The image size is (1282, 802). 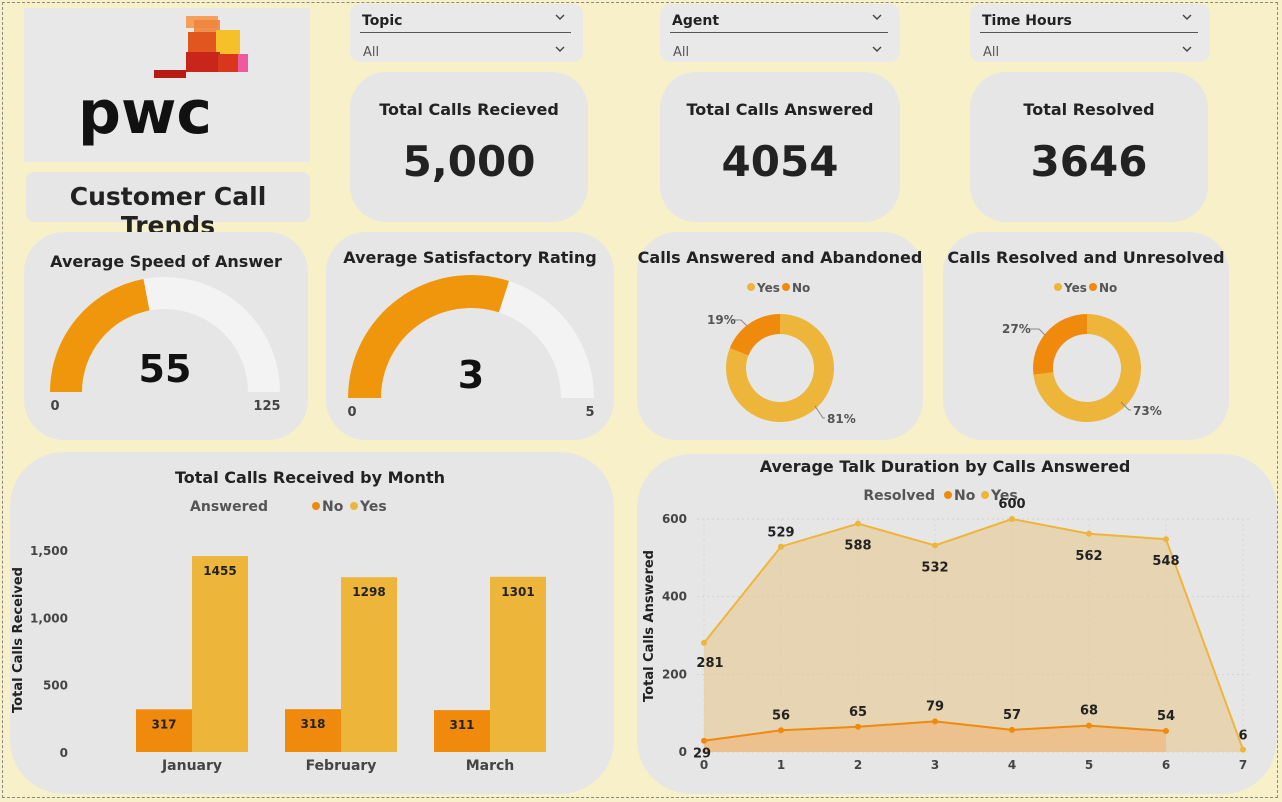 I want to click on agent-slicer-value: All, so click(x=681, y=52).